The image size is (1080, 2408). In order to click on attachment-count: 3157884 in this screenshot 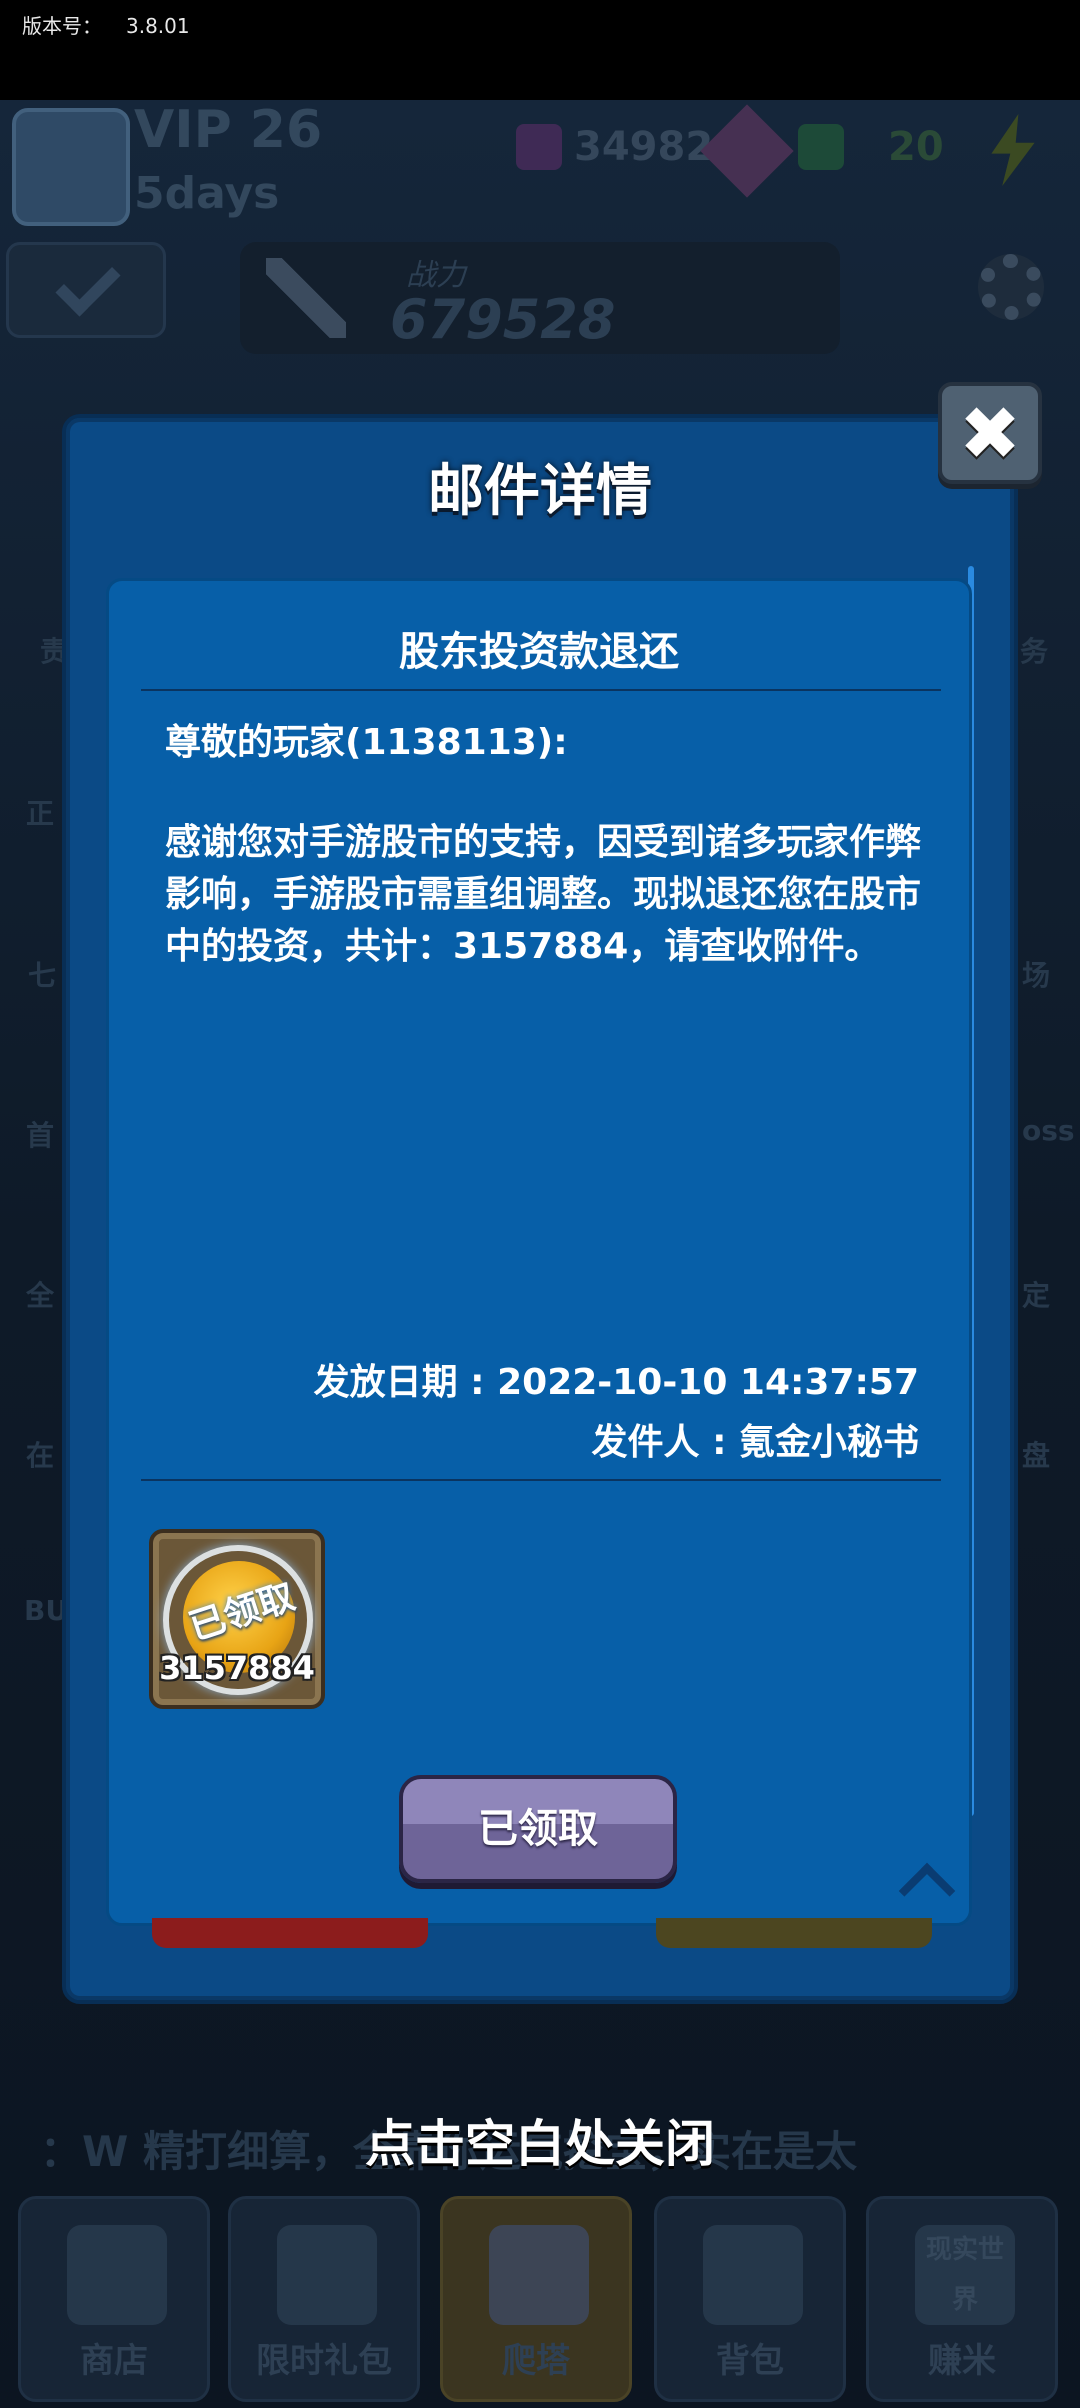, I will do `click(237, 1668)`.